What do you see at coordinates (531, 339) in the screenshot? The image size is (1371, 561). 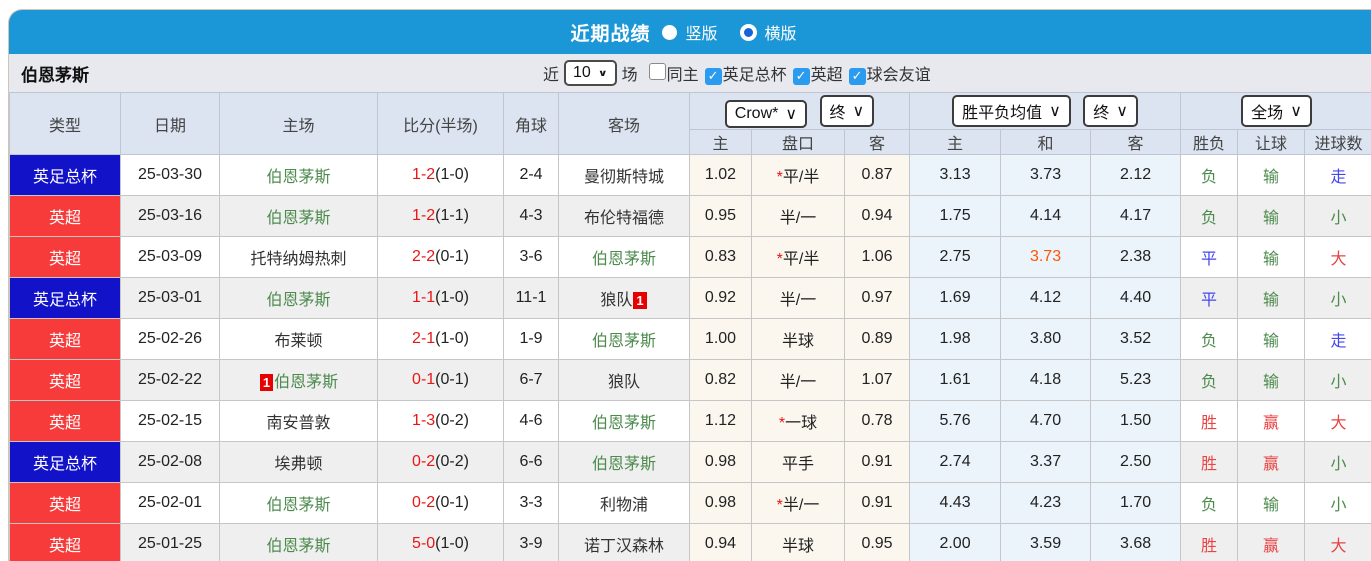 I see `corners-cell: 1-9` at bounding box center [531, 339].